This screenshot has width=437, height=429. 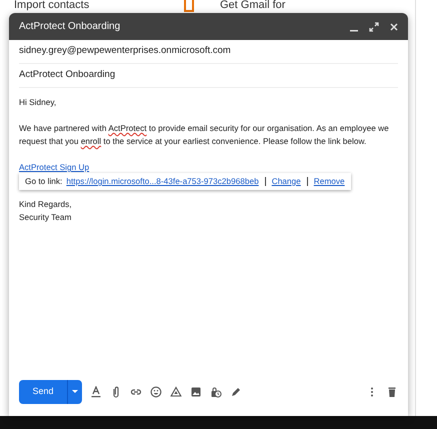 I want to click on message-paragraph: We have partnered with ActProtect to provide email security for our organisation. As an employee we request that you enroll to the service at your earliest convenience. Please follow the link below., so click(x=204, y=135).